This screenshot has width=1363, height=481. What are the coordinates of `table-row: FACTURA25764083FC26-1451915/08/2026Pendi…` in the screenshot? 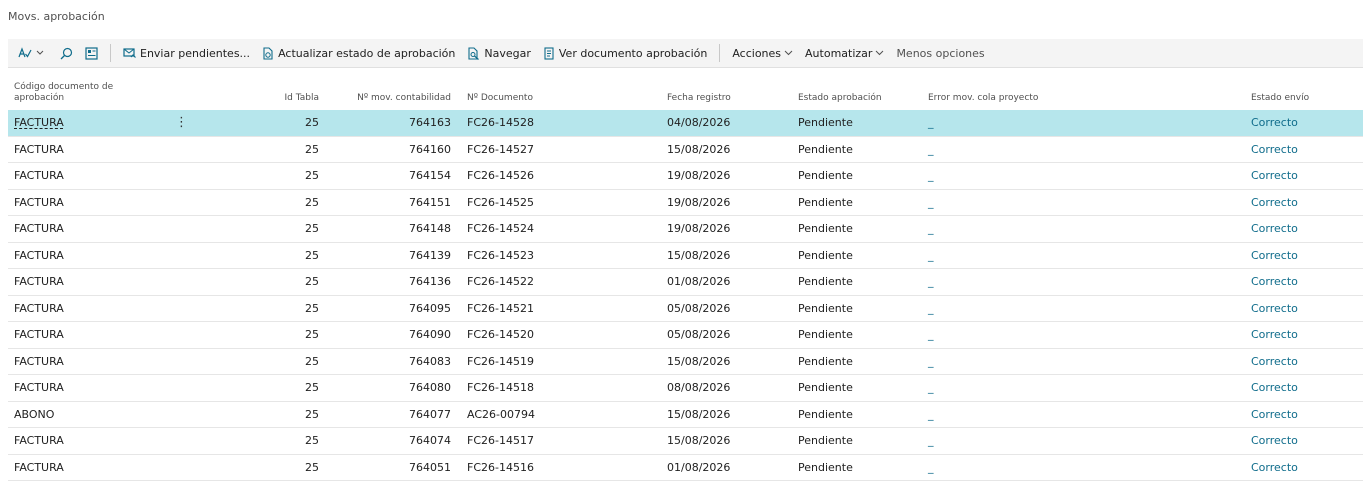 It's located at (685, 362).